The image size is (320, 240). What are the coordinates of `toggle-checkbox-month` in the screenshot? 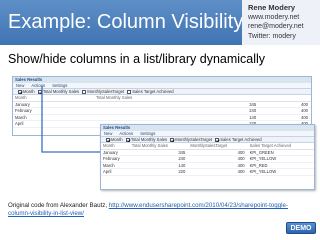 It's located at (108, 139).